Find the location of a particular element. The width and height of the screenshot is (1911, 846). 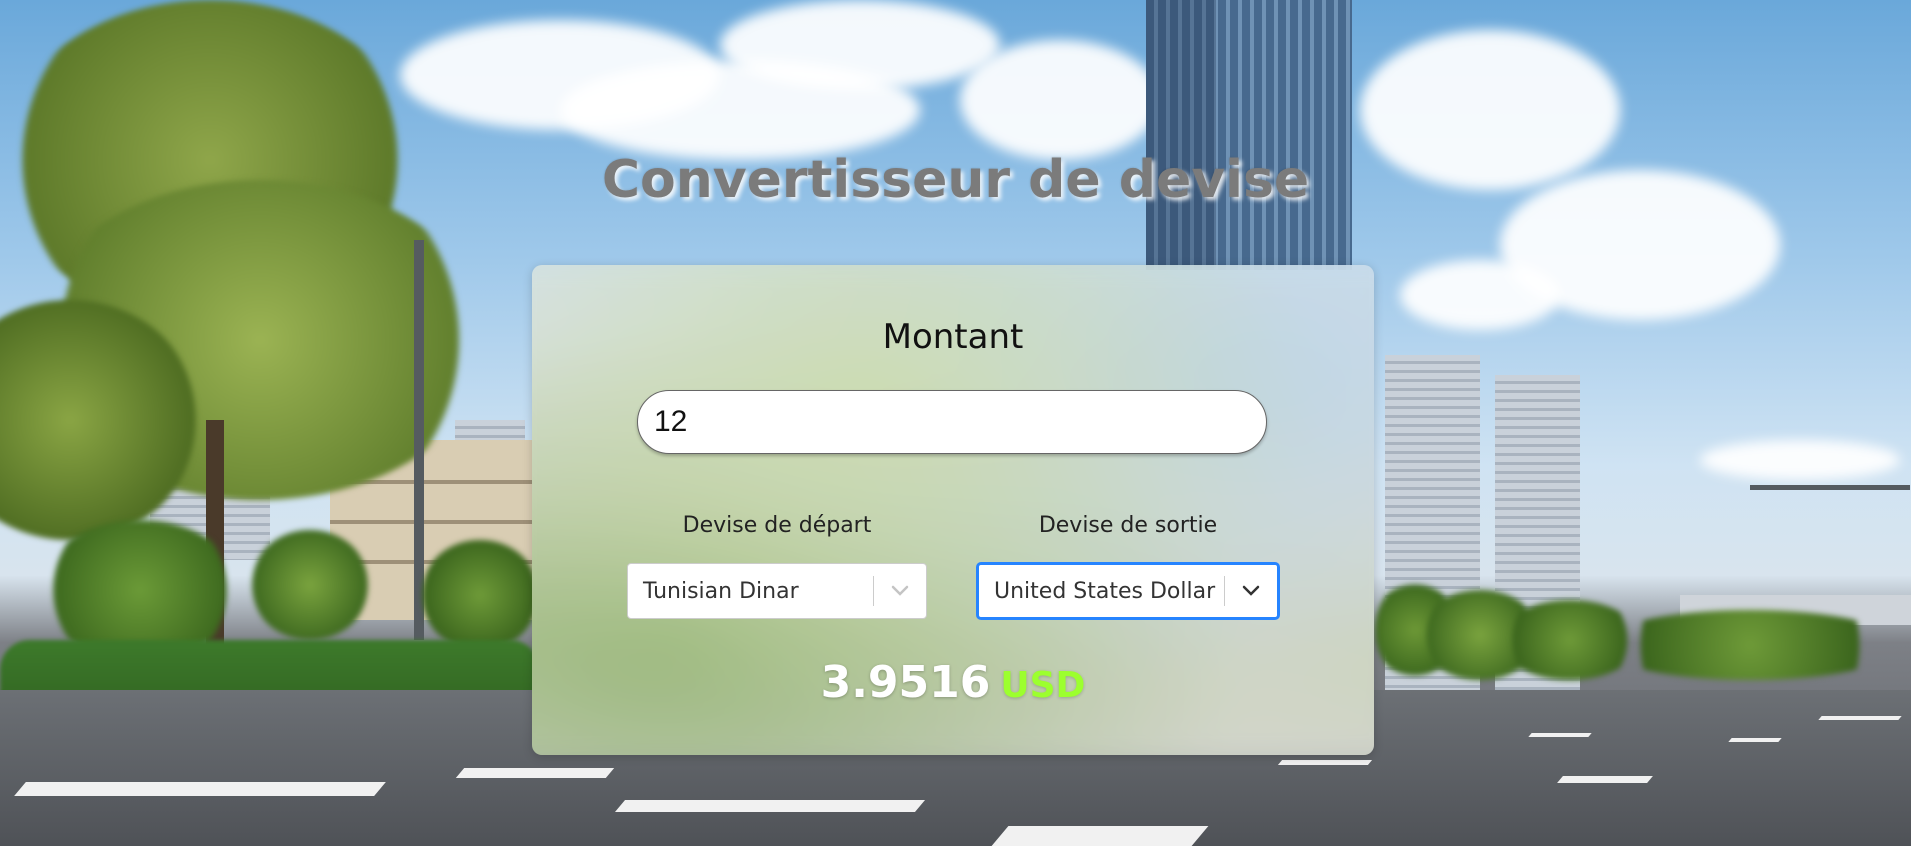

from-currency-value: Tunisian Dinar is located at coordinates (721, 591).